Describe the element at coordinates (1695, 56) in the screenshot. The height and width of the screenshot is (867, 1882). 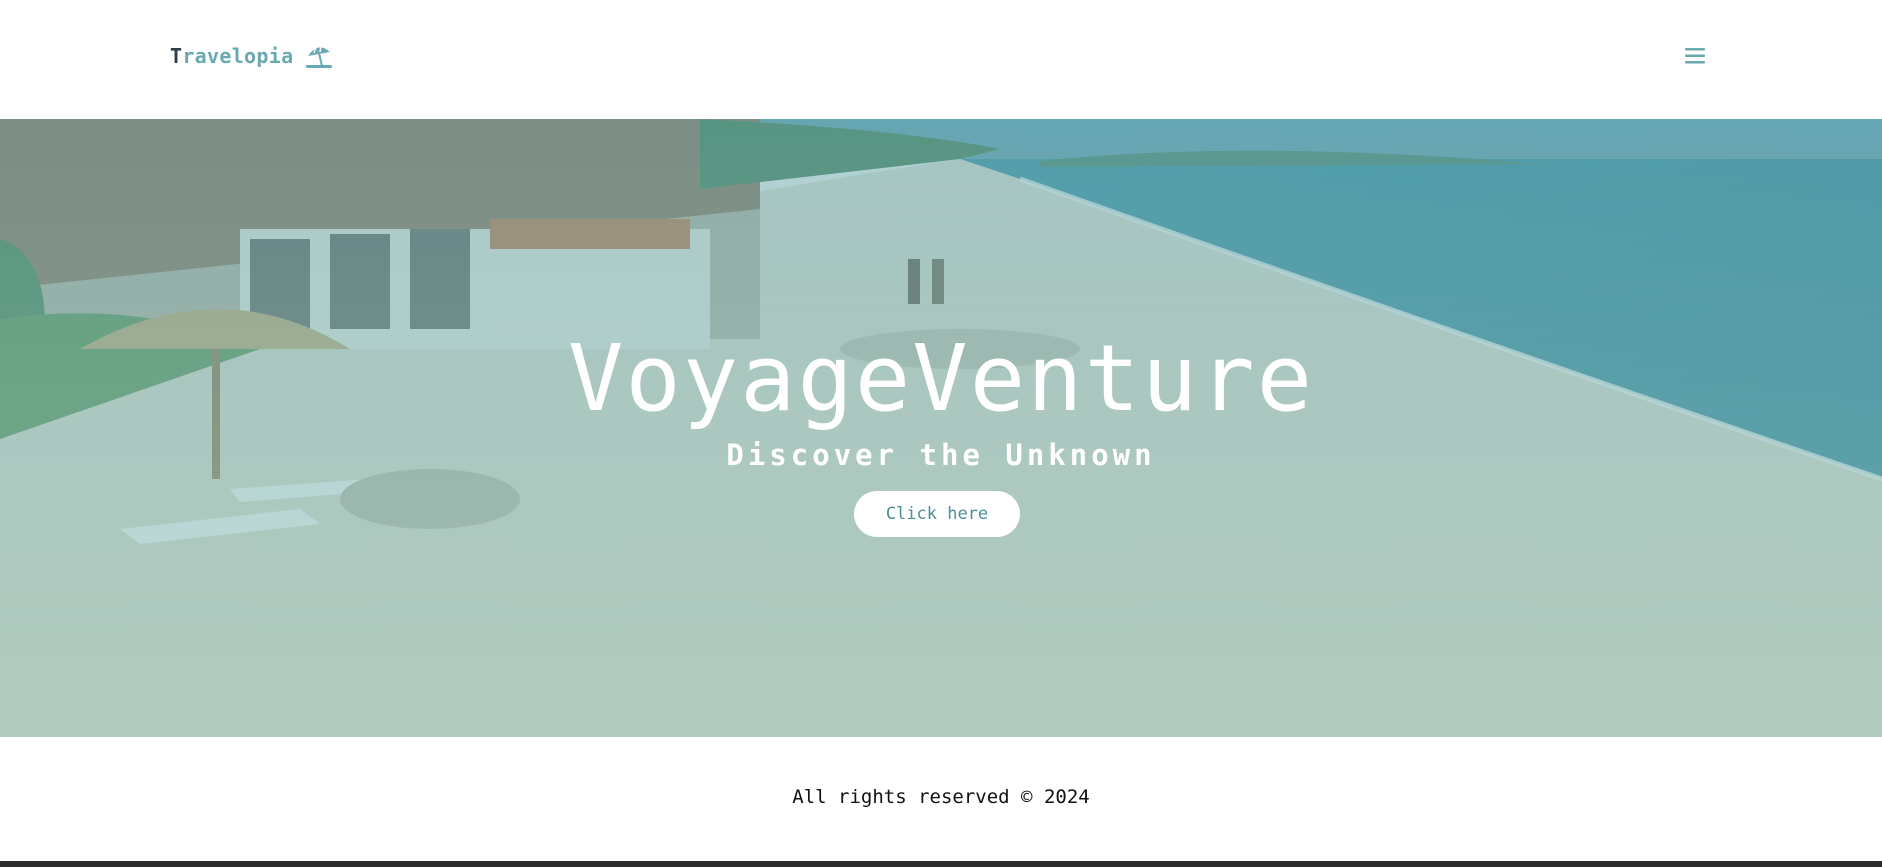
I see `hamburger-menu-icon` at that location.